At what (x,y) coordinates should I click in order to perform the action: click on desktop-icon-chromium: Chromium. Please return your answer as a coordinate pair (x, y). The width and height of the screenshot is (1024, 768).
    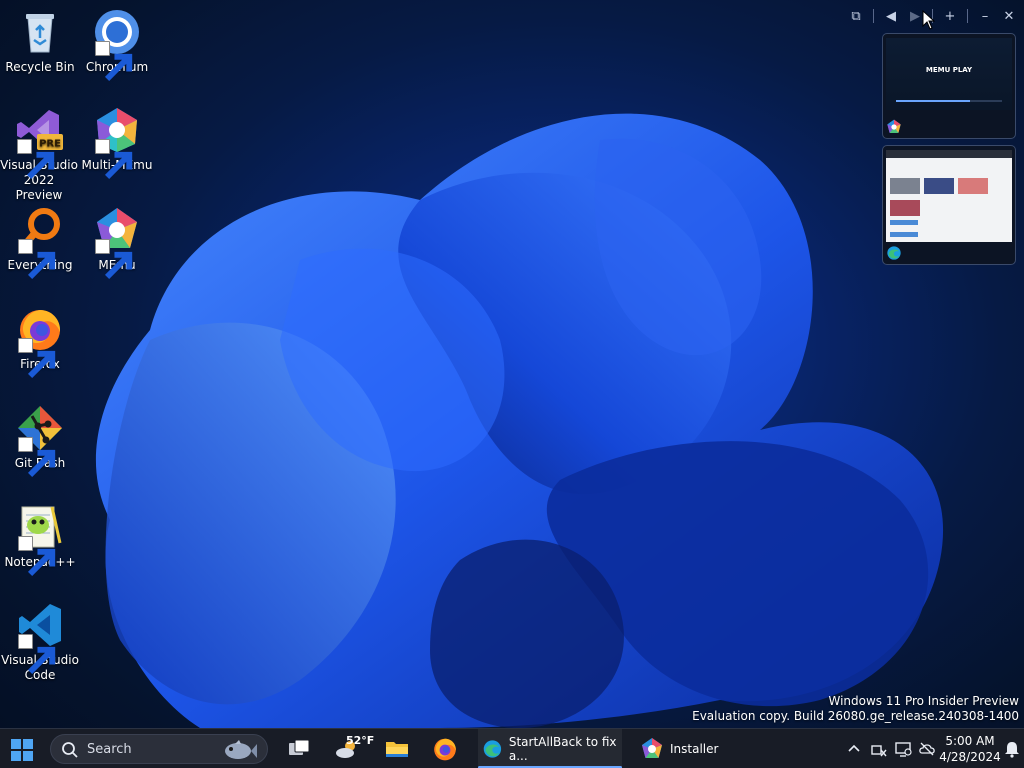
    Looking at the image, I should click on (117, 45).